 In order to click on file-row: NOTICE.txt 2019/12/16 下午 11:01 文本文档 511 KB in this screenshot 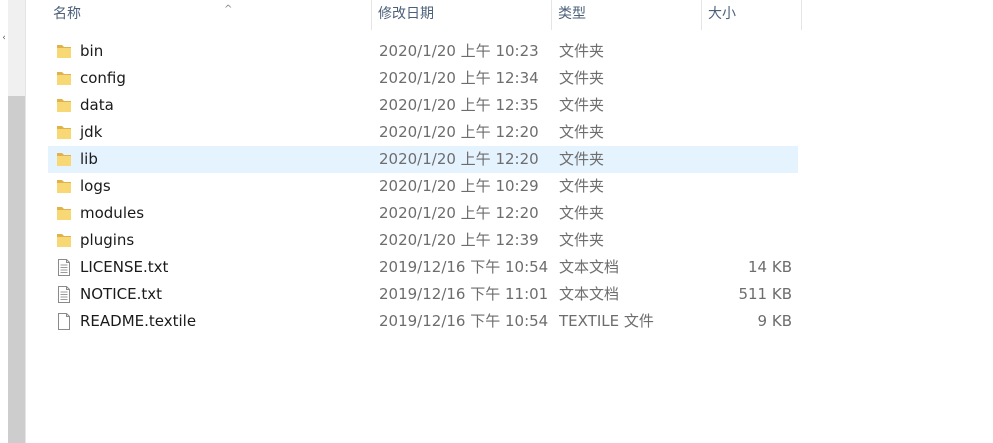, I will do `click(423, 294)`.